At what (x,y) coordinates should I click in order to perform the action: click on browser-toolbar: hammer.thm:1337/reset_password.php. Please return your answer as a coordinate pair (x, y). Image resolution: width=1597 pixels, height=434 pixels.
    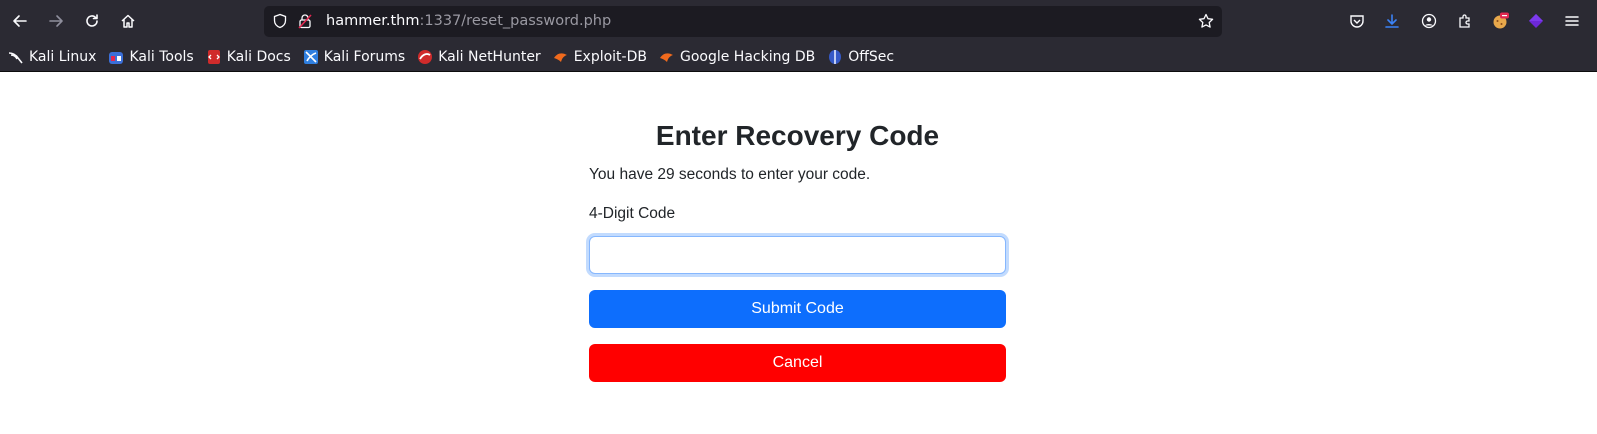
    Looking at the image, I should click on (798, 21).